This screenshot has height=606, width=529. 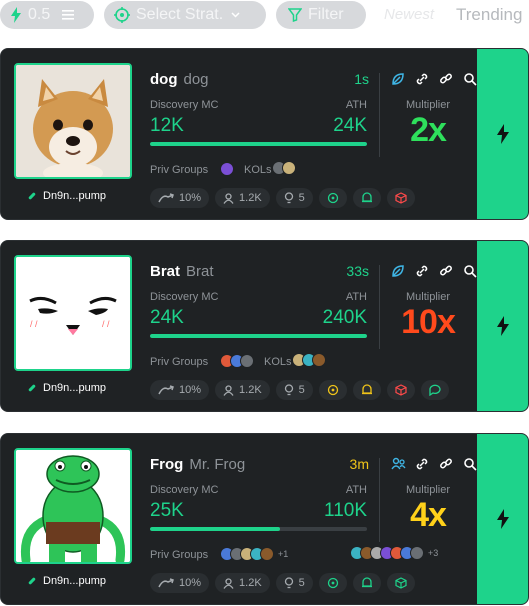 I want to click on users-icon, so click(x=398, y=464).